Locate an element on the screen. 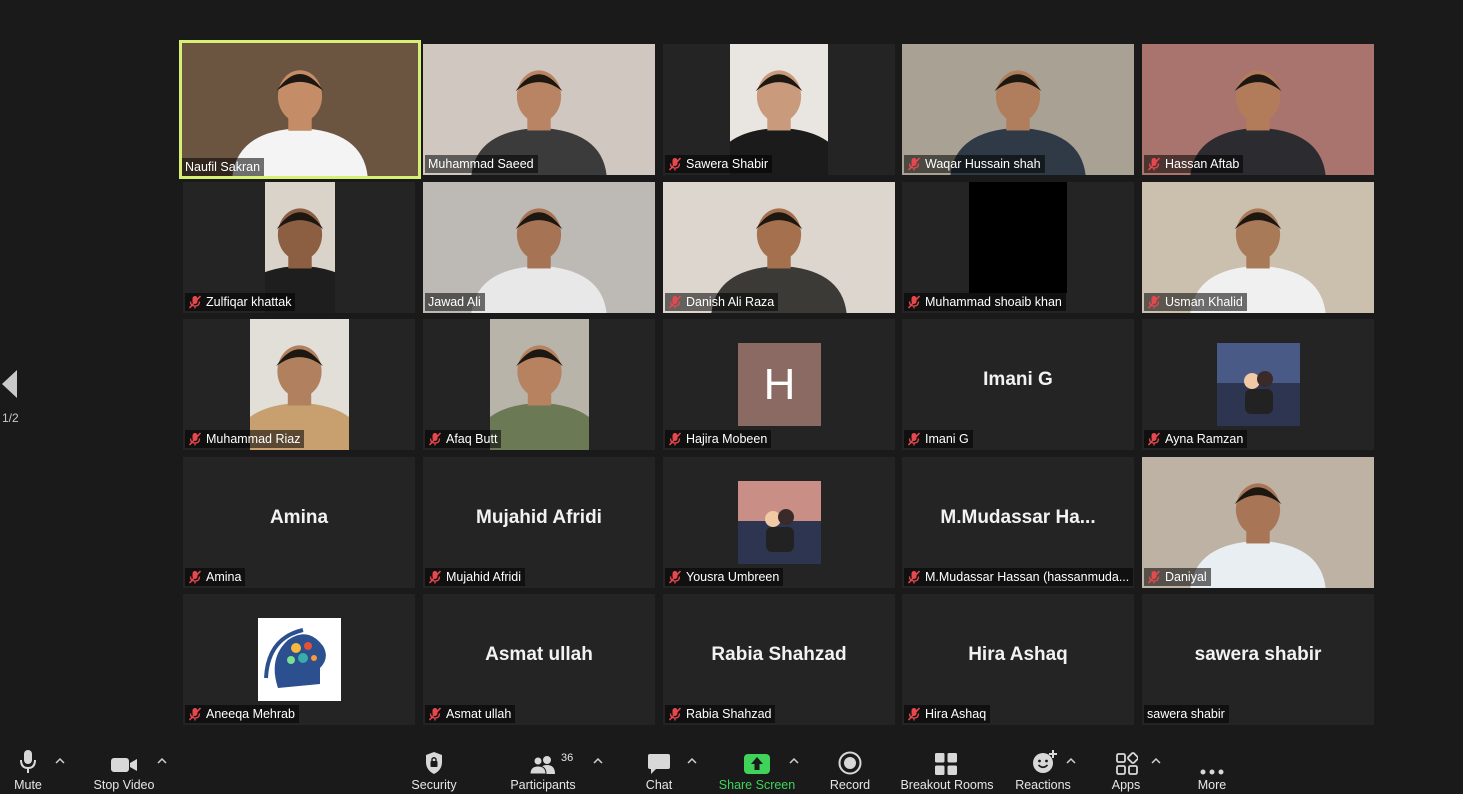 This screenshot has height=794, width=1463. participant-name: Yousra Umbreen is located at coordinates (733, 577).